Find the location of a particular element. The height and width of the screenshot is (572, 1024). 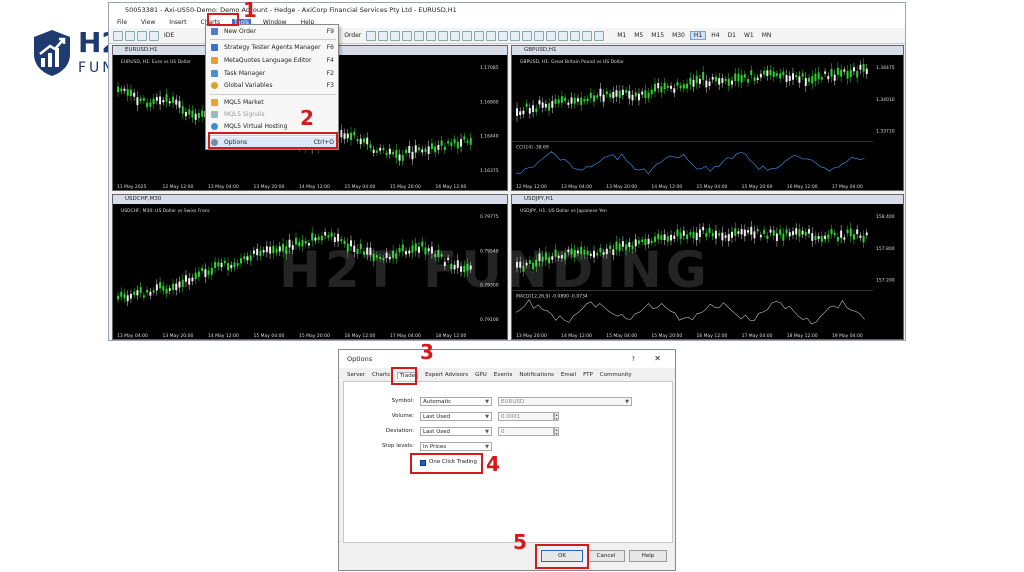

tab-server: Server is located at coordinates (356, 375).